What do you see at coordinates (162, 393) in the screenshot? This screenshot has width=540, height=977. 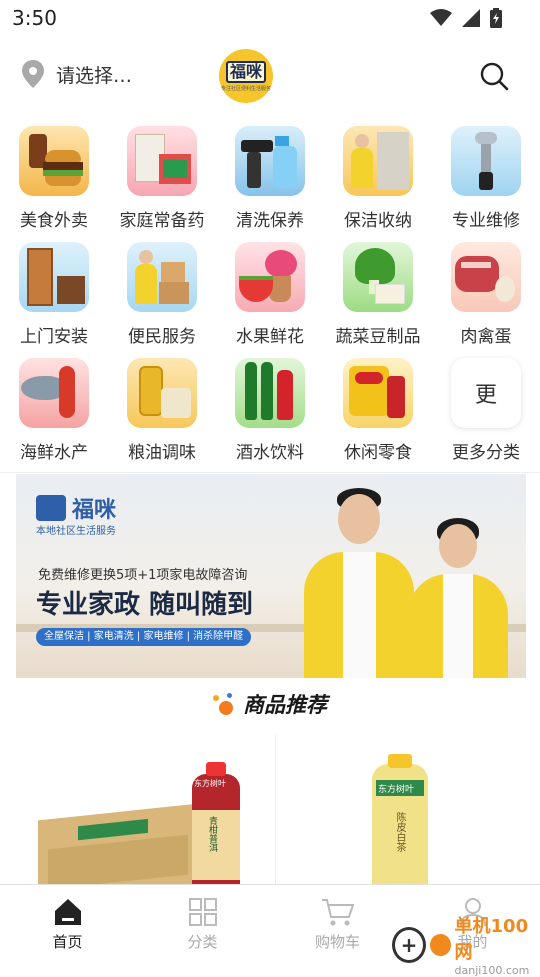 I see `grain-oil-icon` at bounding box center [162, 393].